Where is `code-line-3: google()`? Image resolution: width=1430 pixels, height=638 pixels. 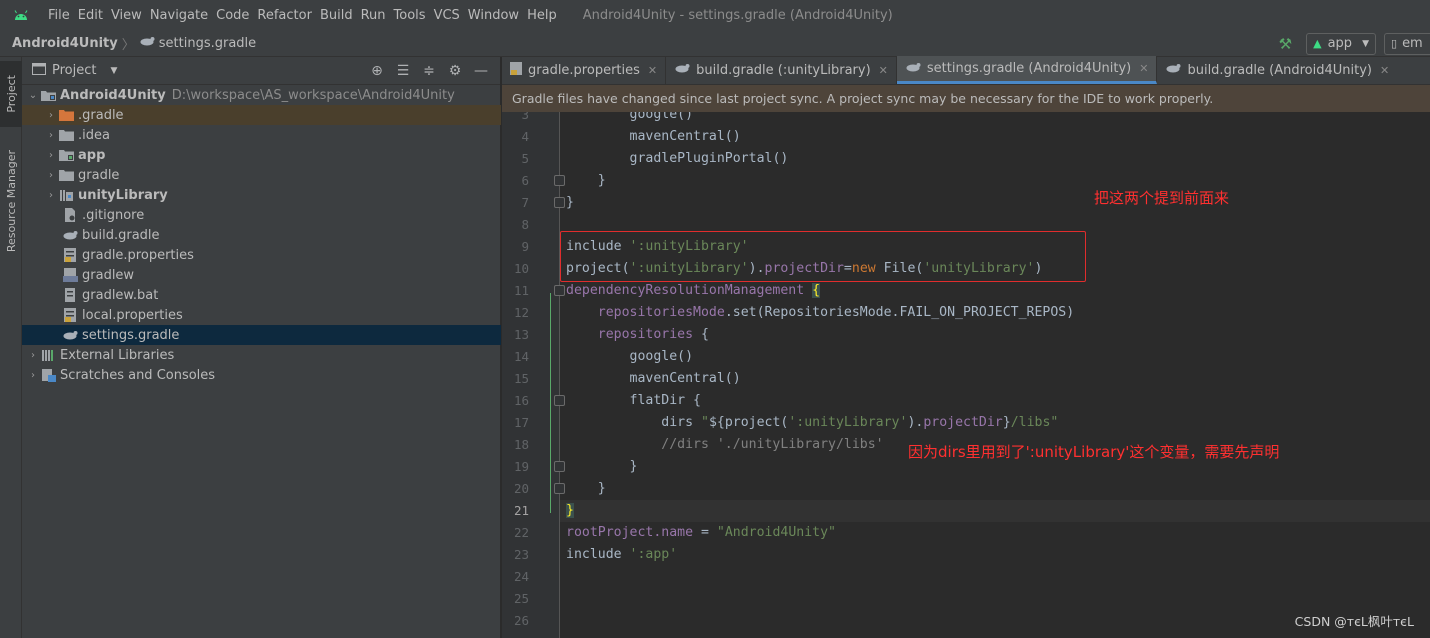
code-line-3: google() is located at coordinates (661, 117).